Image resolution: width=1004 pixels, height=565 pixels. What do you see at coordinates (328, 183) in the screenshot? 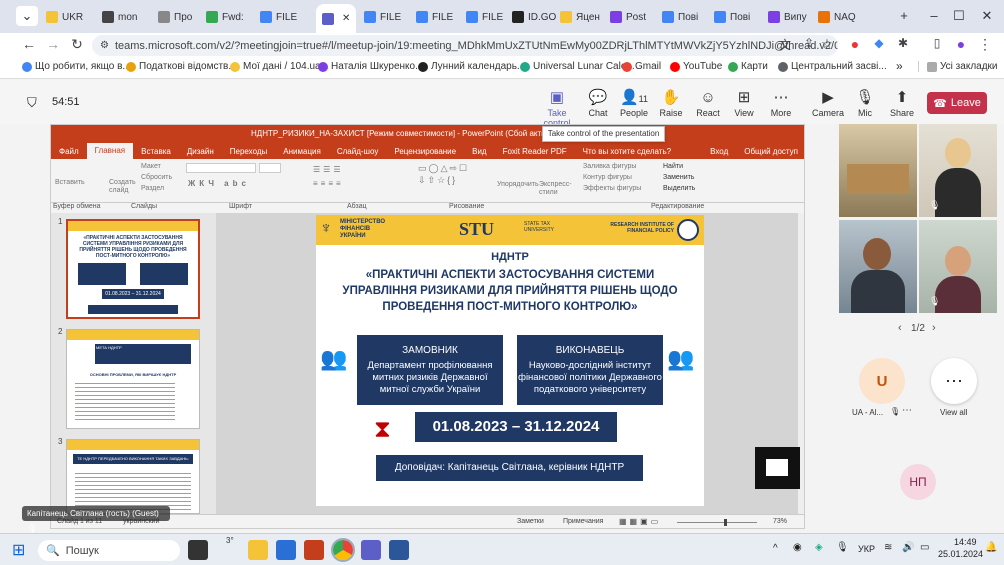
I see `align-buttons: ≡≡≡≡` at bounding box center [328, 183].